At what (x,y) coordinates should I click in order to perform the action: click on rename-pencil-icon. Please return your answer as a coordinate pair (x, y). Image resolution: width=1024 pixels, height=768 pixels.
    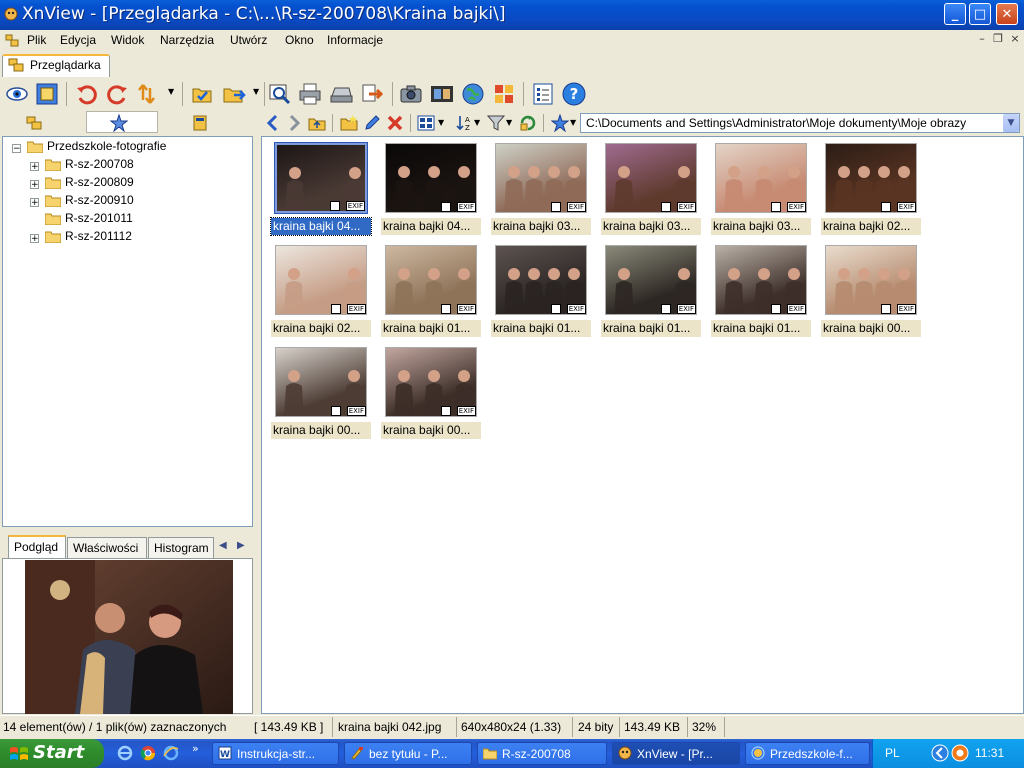
    Looking at the image, I should click on (372, 123).